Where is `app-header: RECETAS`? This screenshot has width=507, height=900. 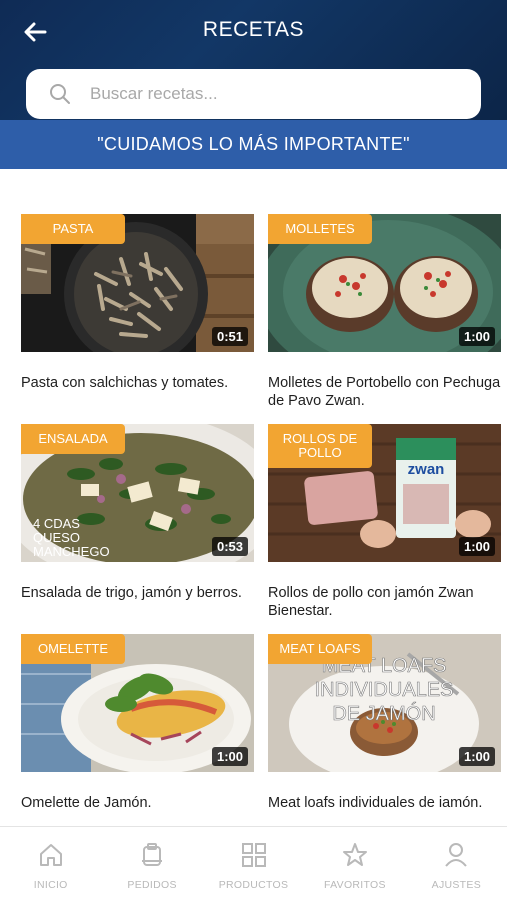 app-header: RECETAS is located at coordinates (253, 60).